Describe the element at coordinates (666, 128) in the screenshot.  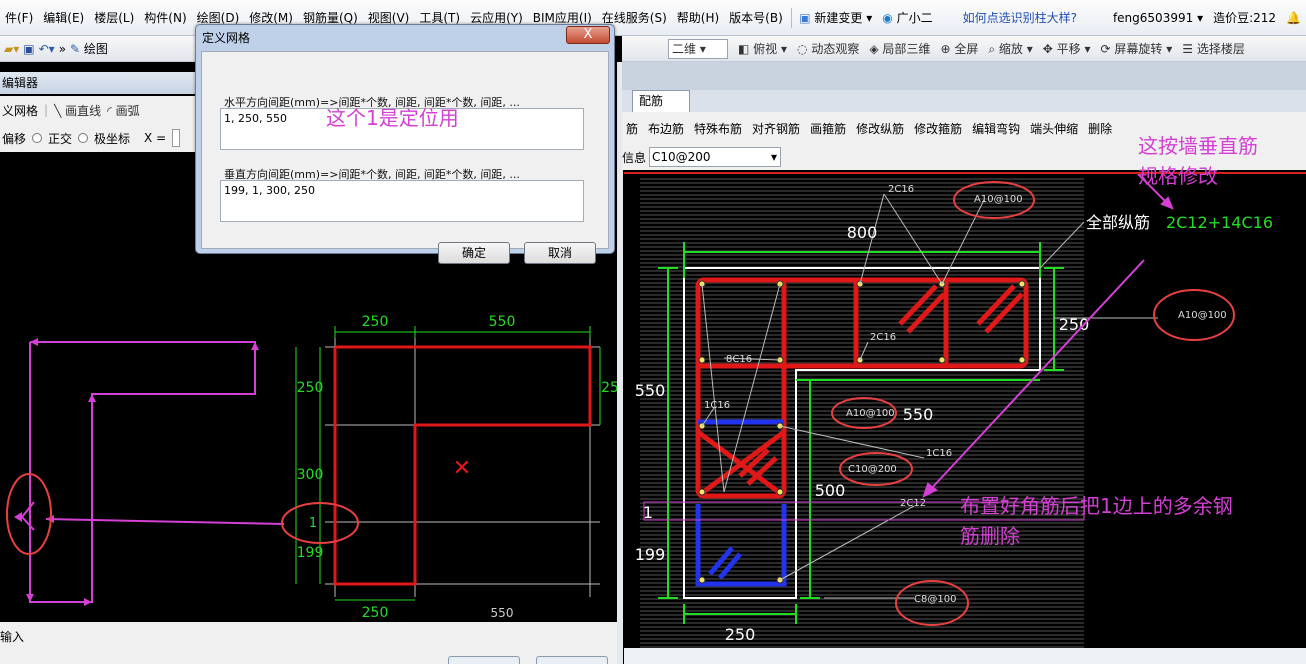
I see `rebar-tool-edge: 布边筋` at that location.